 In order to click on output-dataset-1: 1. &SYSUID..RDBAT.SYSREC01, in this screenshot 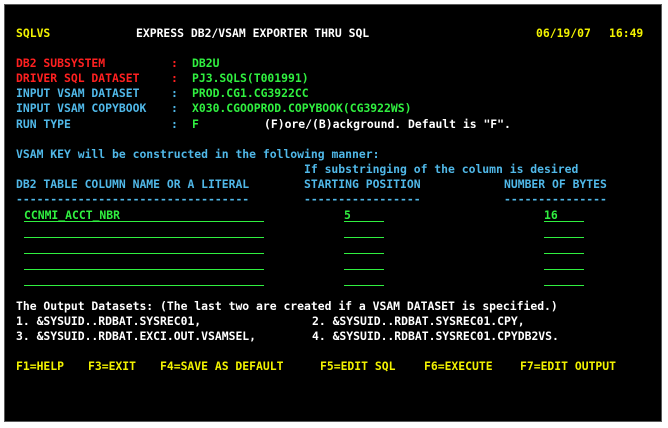, I will do `click(109, 321)`.